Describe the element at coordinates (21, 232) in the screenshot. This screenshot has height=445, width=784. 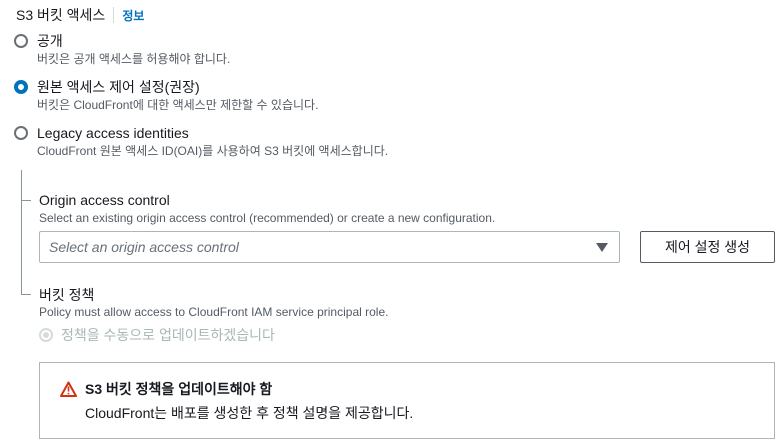
I see `tree-connector-vertical` at that location.